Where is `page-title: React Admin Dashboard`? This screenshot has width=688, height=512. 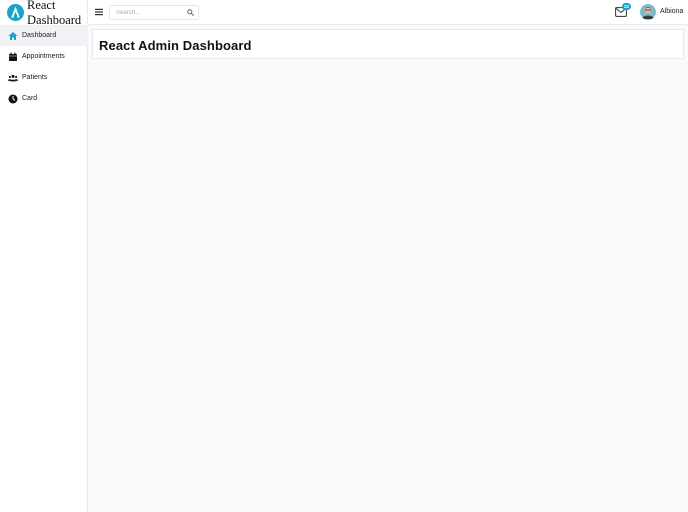 page-title: React Admin Dashboard is located at coordinates (175, 45).